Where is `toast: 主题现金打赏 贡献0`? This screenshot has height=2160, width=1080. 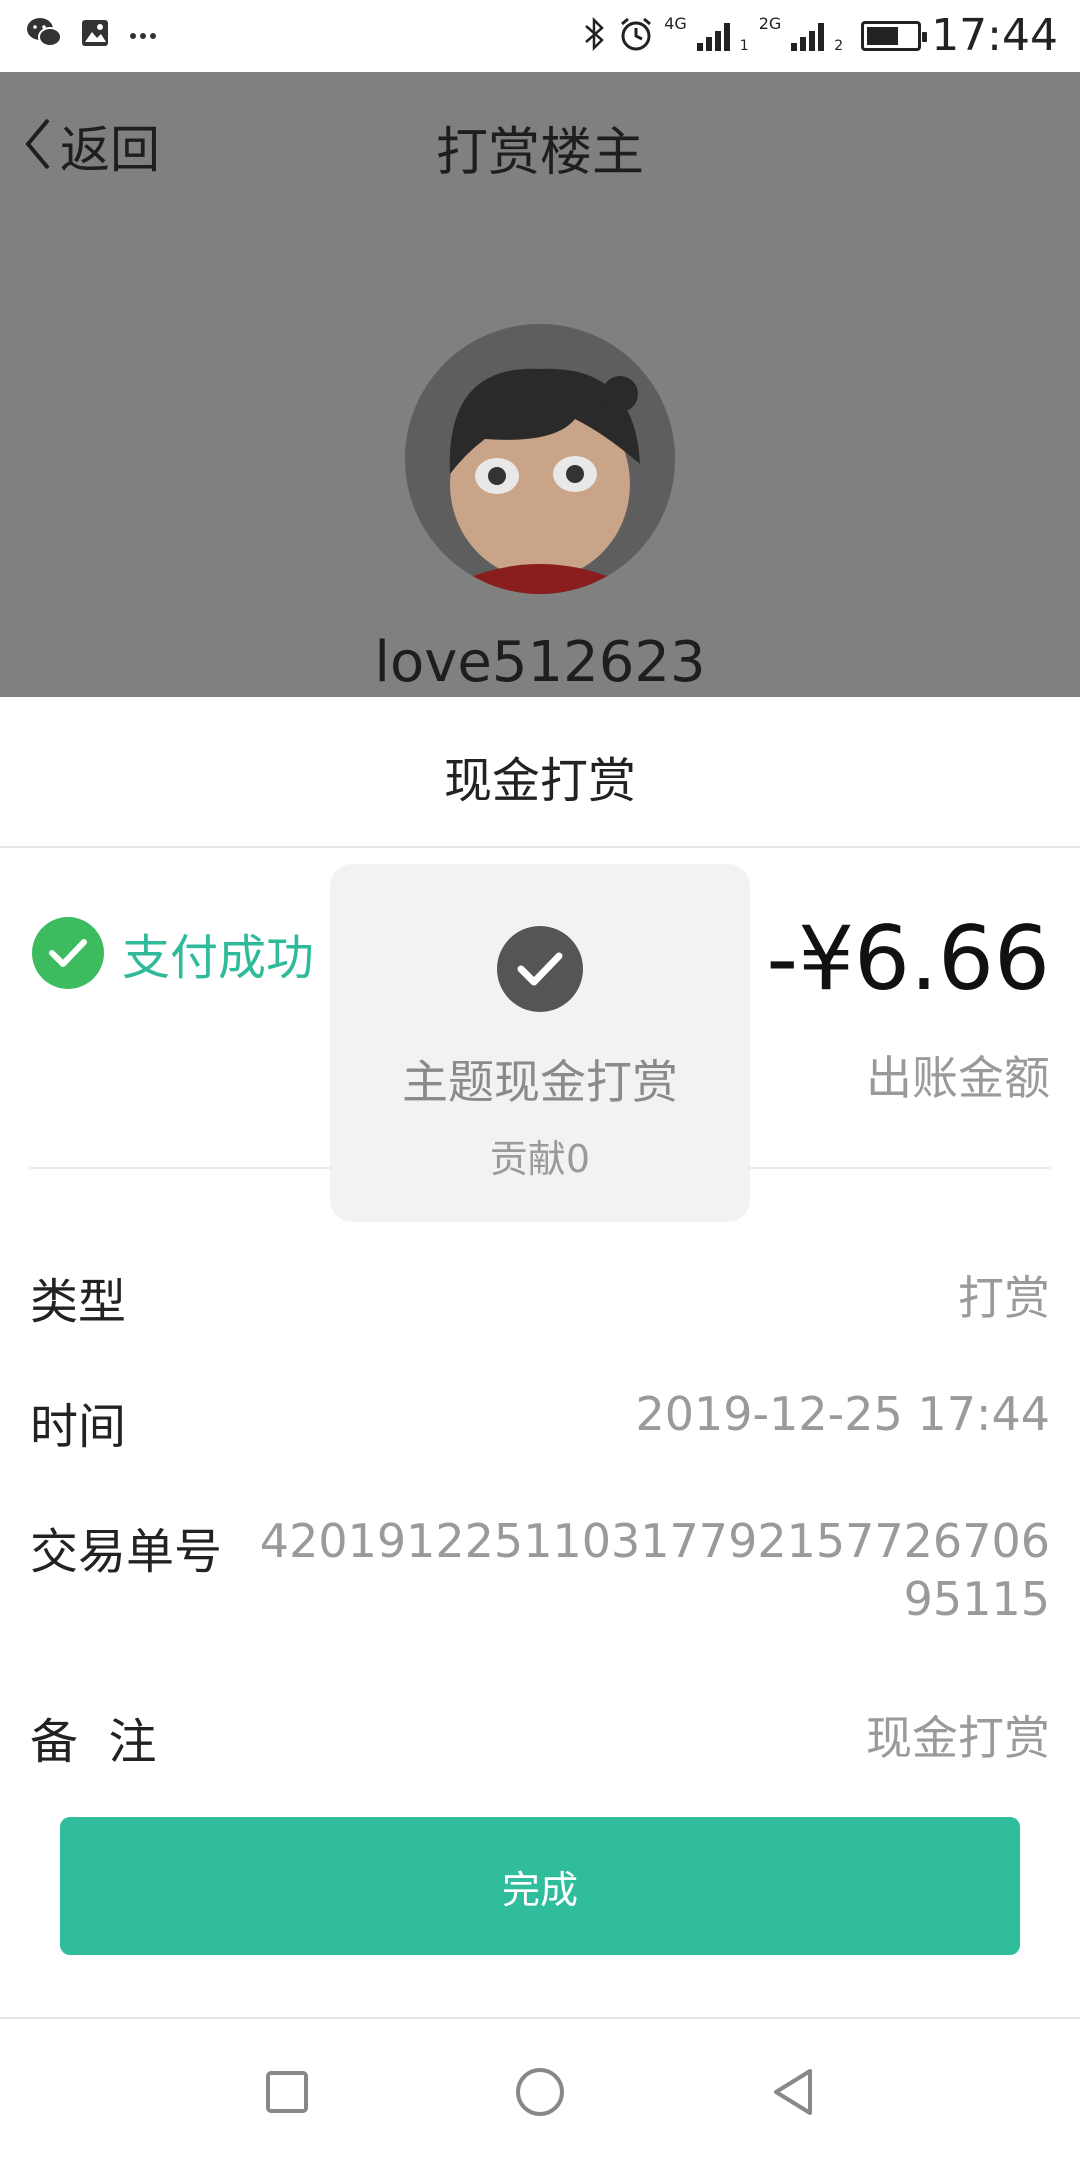
toast: 主题现金打赏 贡献0 is located at coordinates (540, 1043).